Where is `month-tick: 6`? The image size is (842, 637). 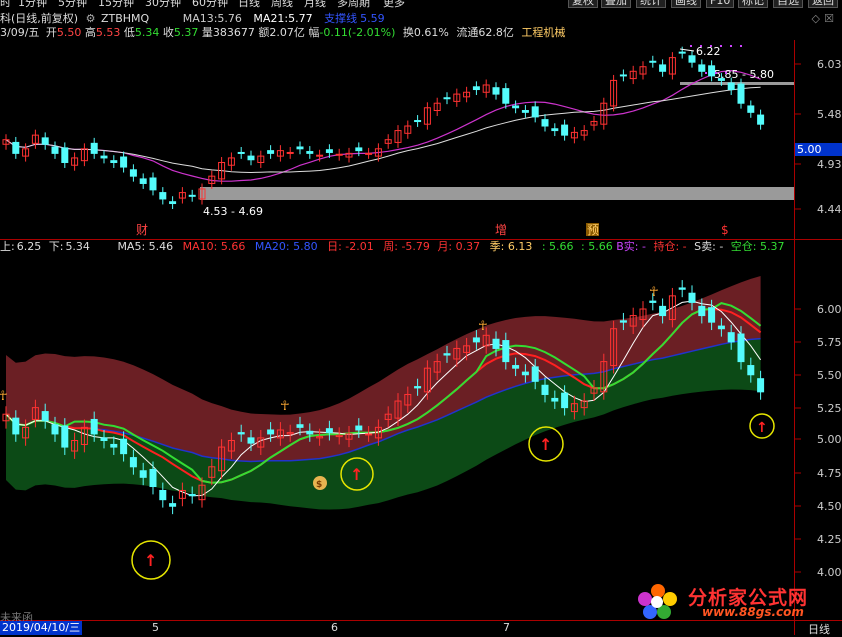
month-tick: 6 is located at coordinates (334, 627).